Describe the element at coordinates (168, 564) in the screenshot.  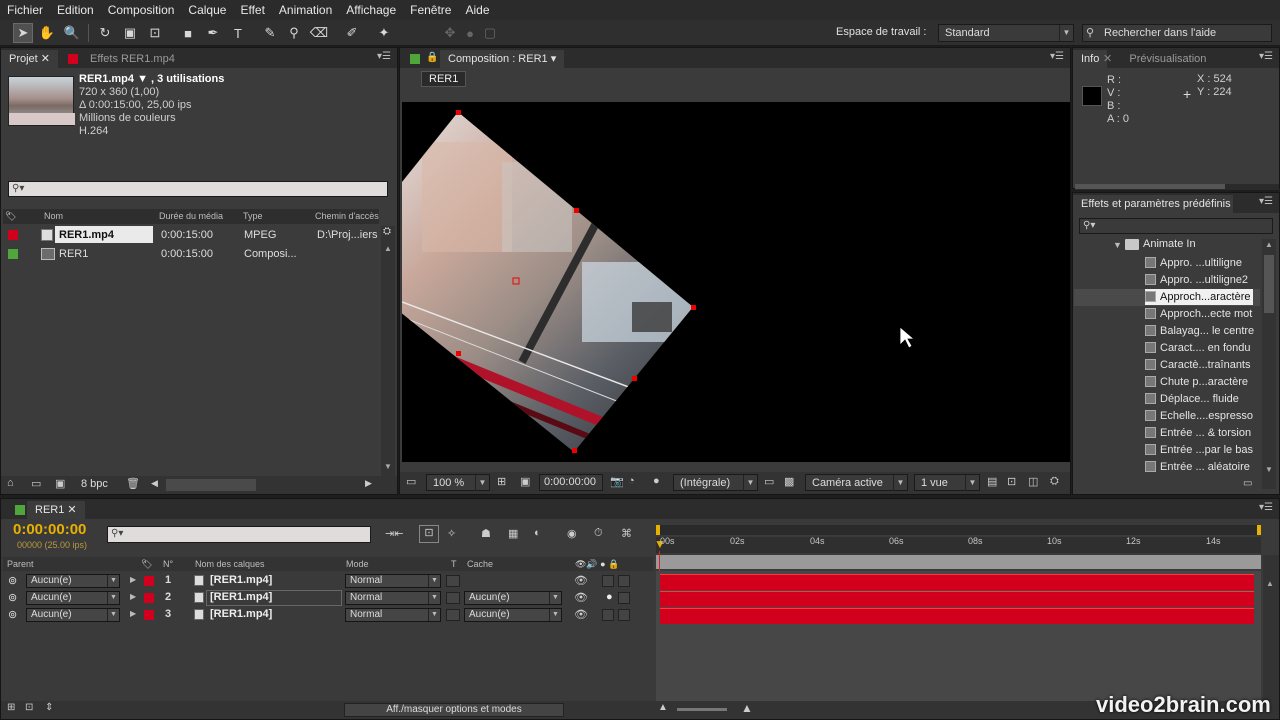
I see `col-num: N°` at that location.